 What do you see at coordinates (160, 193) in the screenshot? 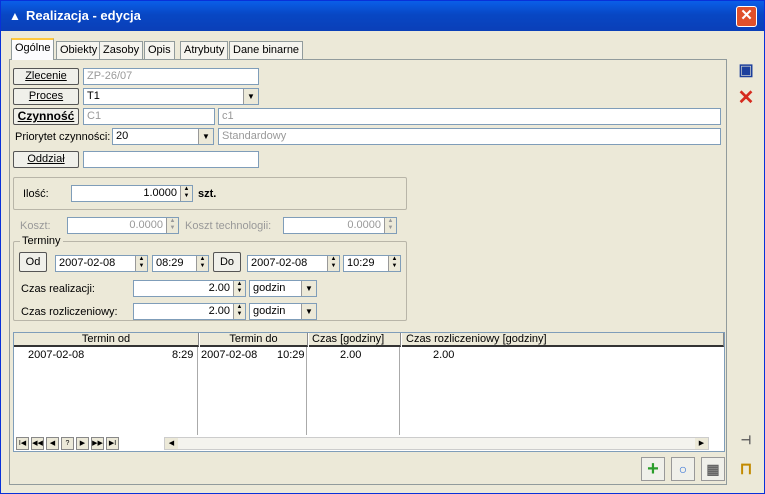
I see `ilosc-value: 1.0000` at bounding box center [160, 193].